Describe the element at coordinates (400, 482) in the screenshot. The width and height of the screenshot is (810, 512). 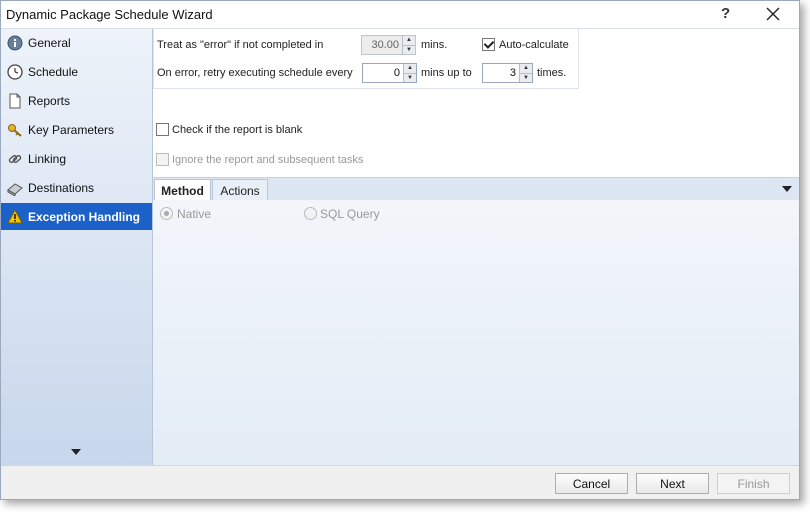
I see `footer-bar: Cancel Next Finish` at that location.